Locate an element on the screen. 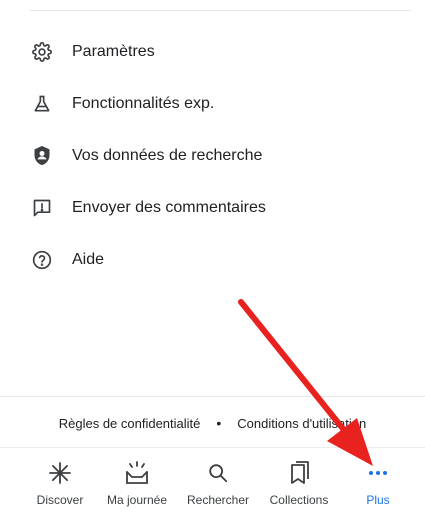 The width and height of the screenshot is (425, 518). nav-tab-collections: Collections is located at coordinates (299, 483).